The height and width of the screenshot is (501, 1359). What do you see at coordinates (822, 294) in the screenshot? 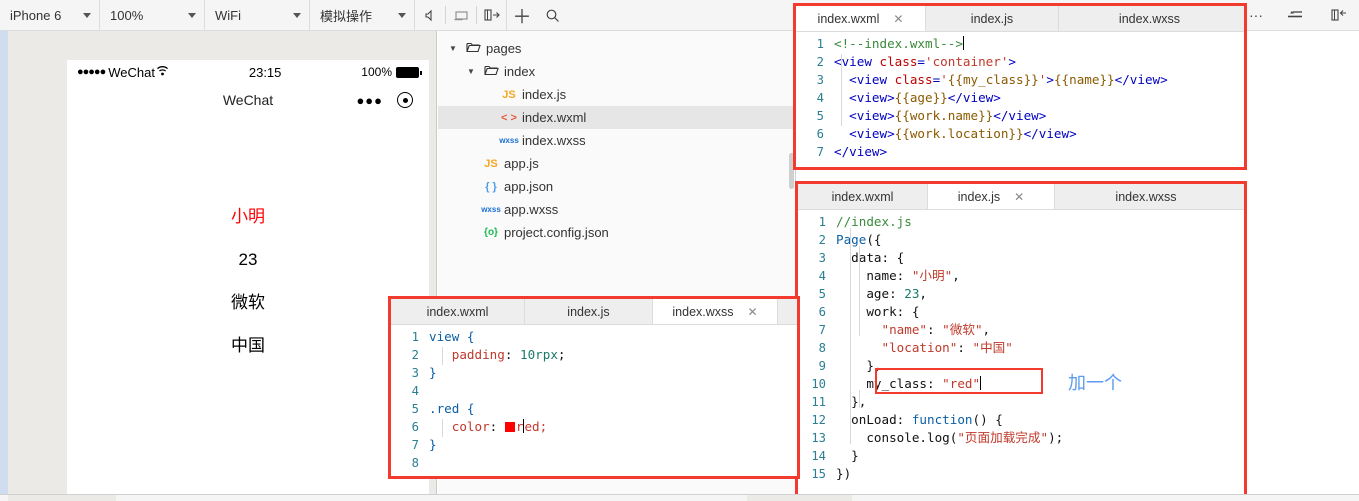
I see `code-line-number: 5` at bounding box center [822, 294].